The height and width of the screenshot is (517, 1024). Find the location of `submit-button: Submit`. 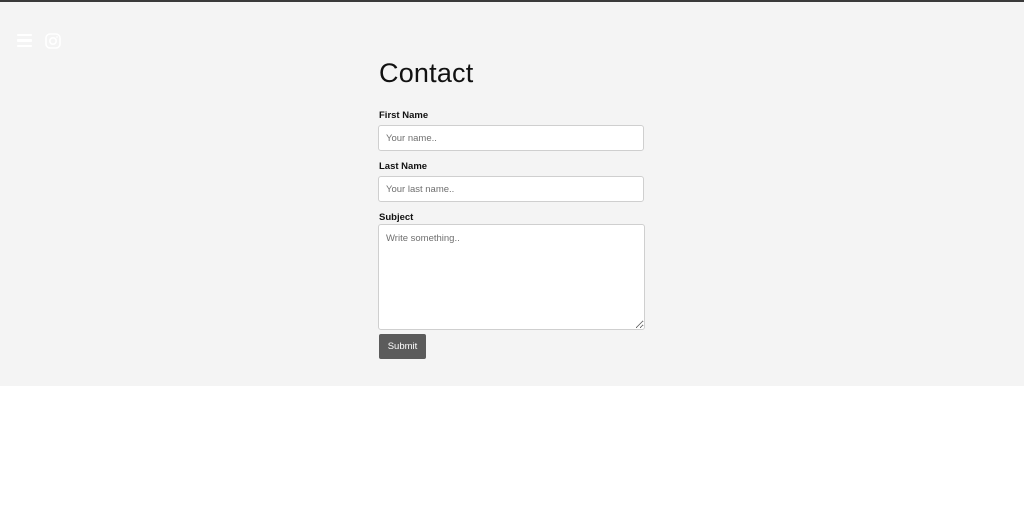

submit-button: Submit is located at coordinates (402, 346).